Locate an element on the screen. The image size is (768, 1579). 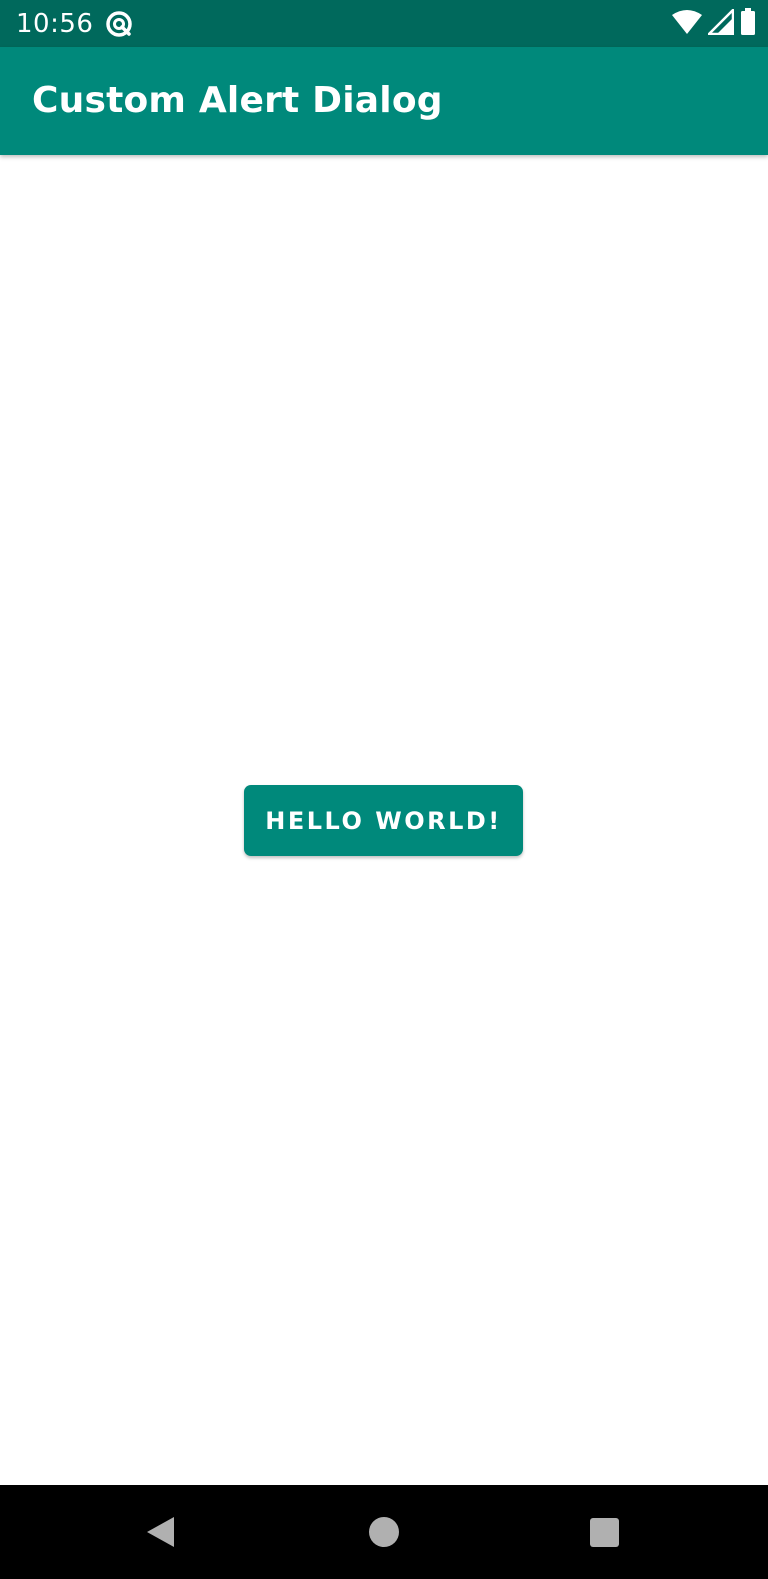
notification-icon is located at coordinates (119, 24).